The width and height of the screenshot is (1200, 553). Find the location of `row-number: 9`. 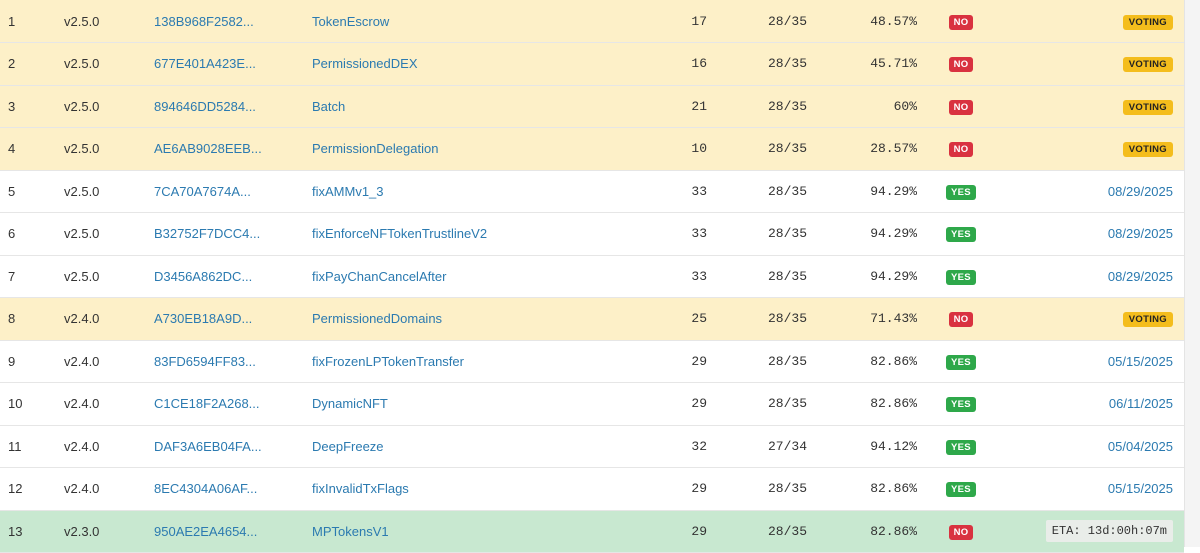

row-number: 9 is located at coordinates (12, 361).